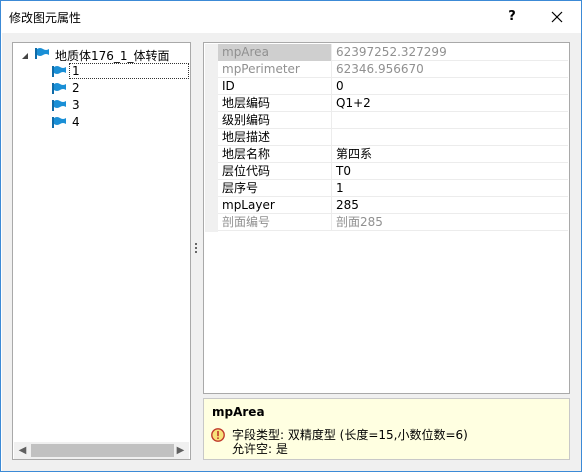 The image size is (582, 472). What do you see at coordinates (211, 138) in the screenshot?
I see `grid-gutter` at bounding box center [211, 138].